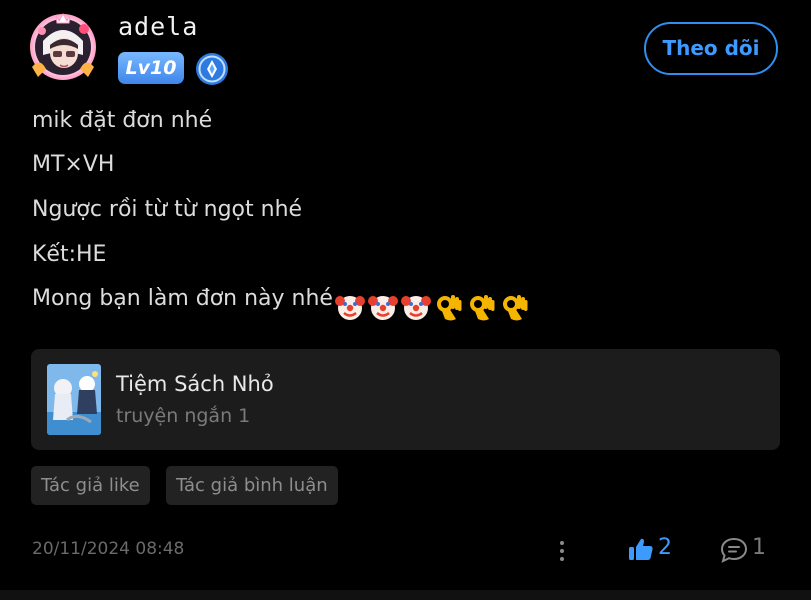 This screenshot has width=811, height=600. Describe the element at coordinates (183, 416) in the screenshot. I see `book-subtitle: truyện ngắn 1` at that location.